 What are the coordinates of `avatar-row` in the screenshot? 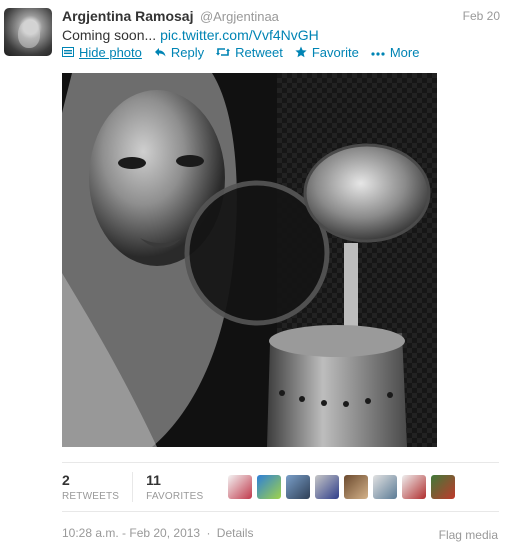 It's located at (344, 487).